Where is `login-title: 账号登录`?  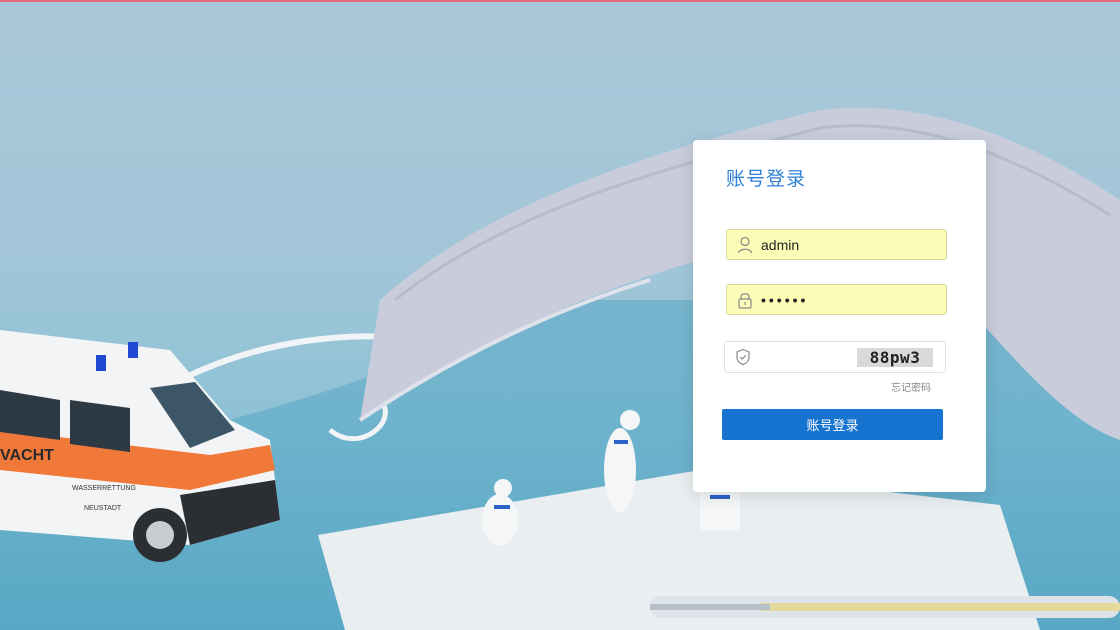
login-title: 账号登录 is located at coordinates (766, 179).